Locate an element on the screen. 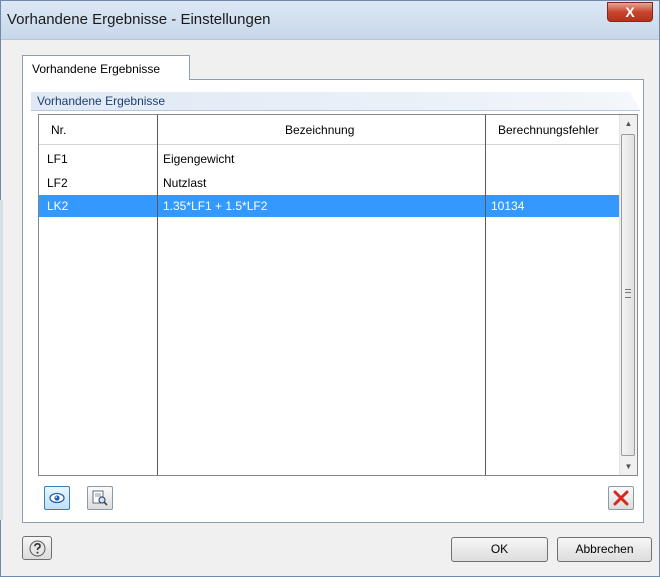 This screenshot has height=577, width=660. close-icon: X is located at coordinates (630, 12).